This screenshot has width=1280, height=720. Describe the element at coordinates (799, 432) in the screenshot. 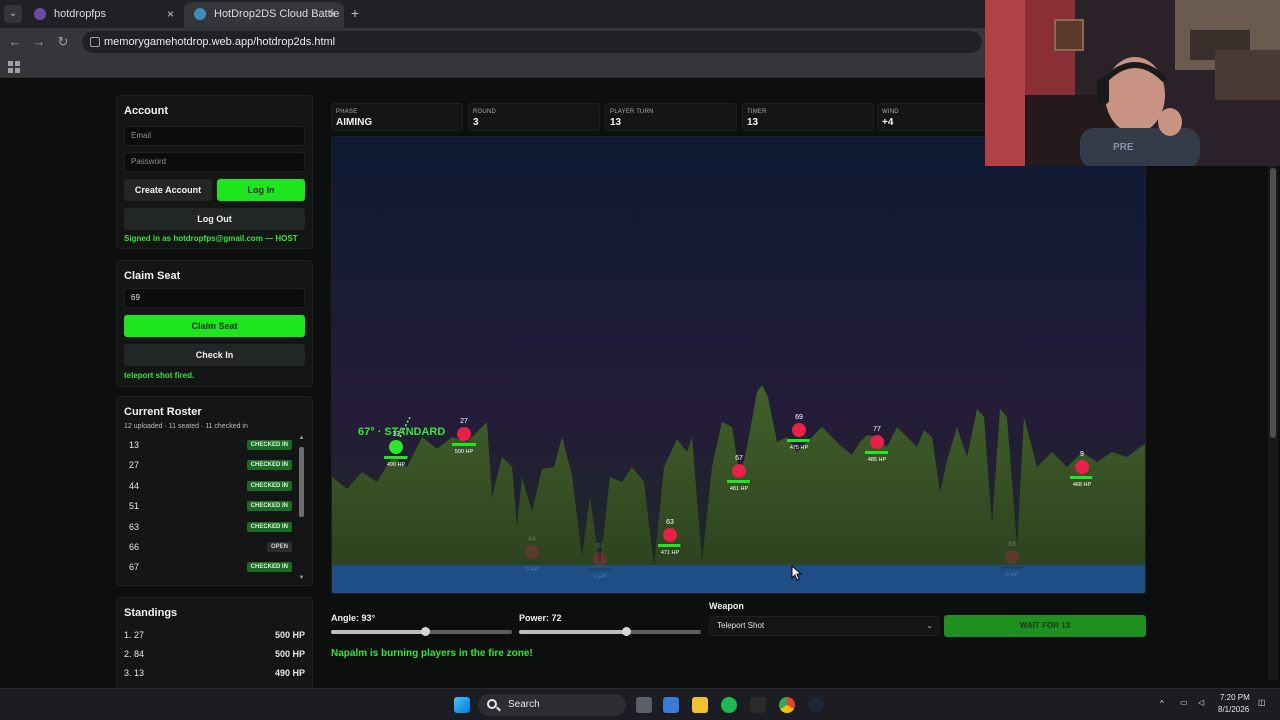

I see `player-tank: 69 475 HP` at that location.